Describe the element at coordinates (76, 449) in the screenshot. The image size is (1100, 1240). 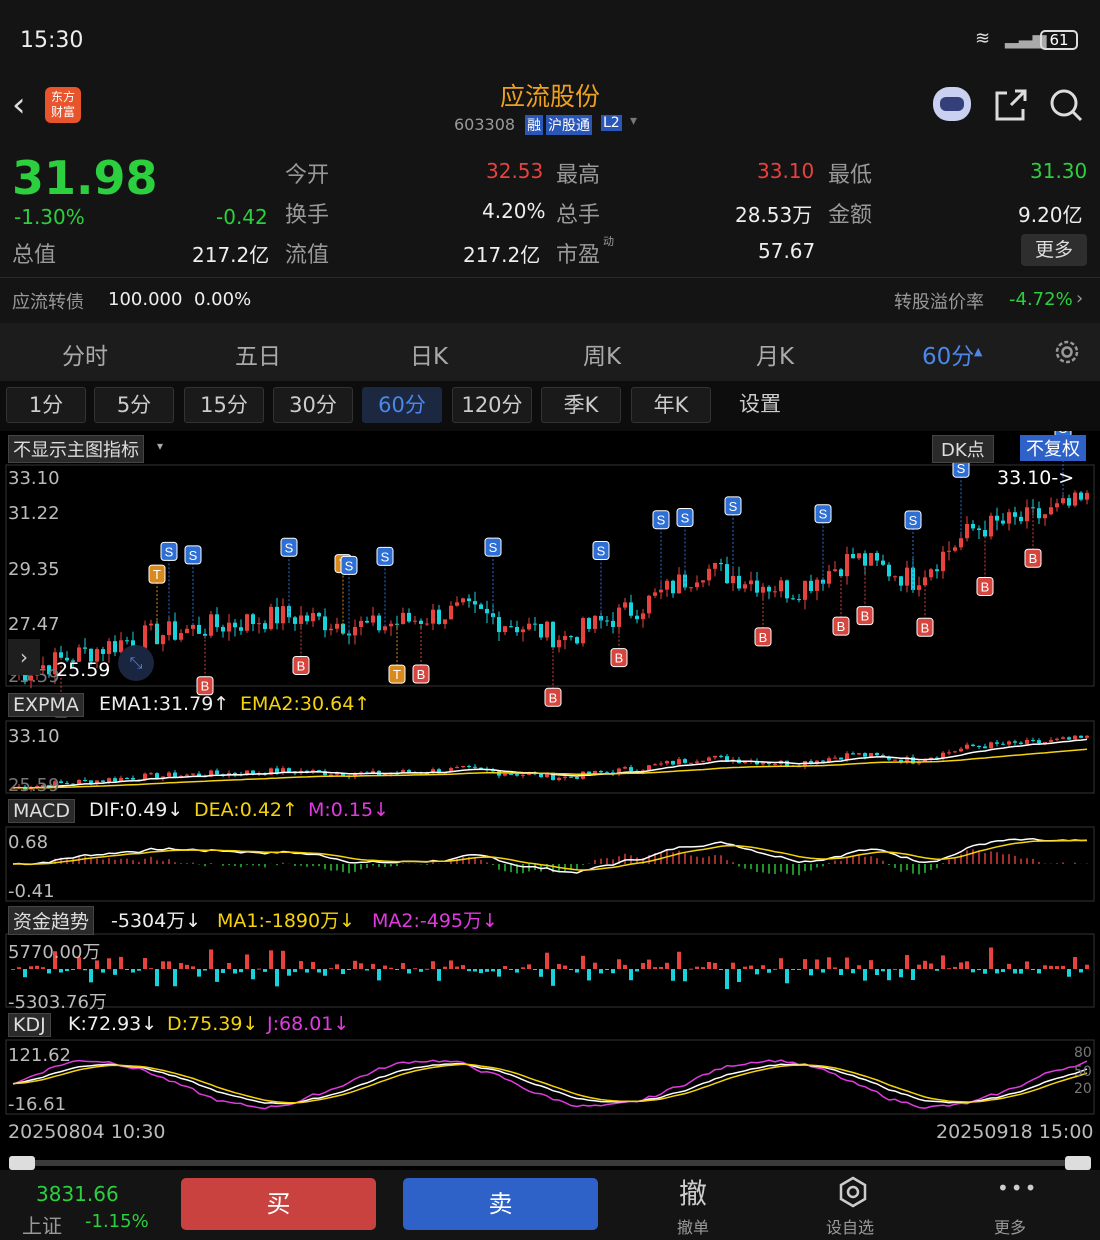
I see `main-indicator-select: 不显示主图指标` at that location.